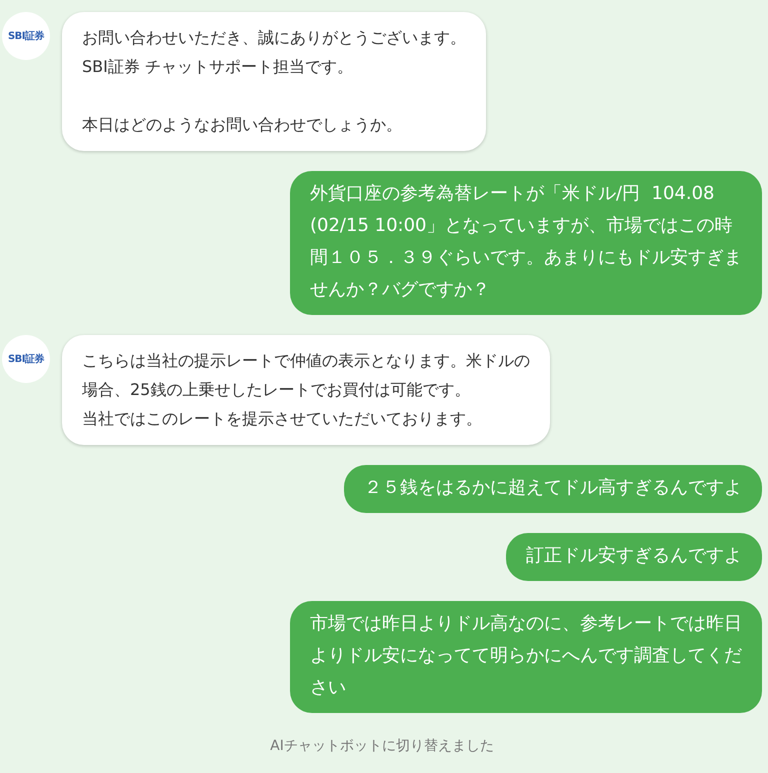  Describe the element at coordinates (512, 194) in the screenshot. I see `message-line: 外貨口座の参考為替レートが「米ドル/円 104.08` at that location.